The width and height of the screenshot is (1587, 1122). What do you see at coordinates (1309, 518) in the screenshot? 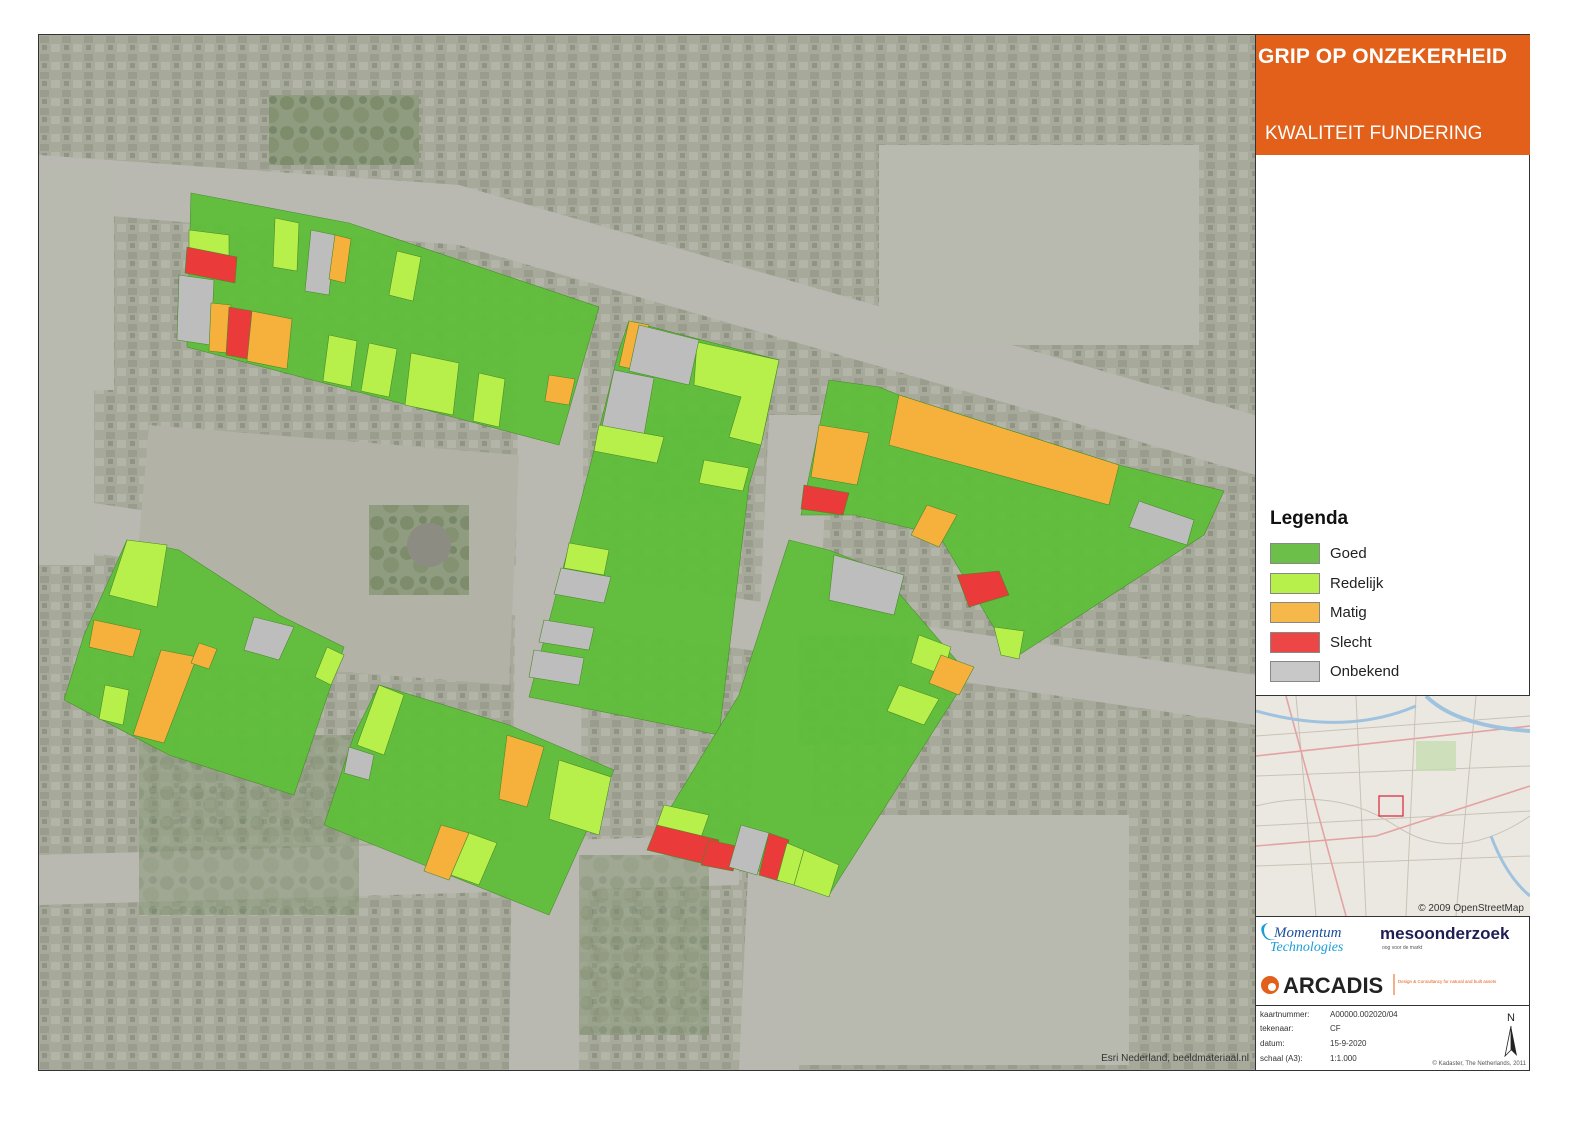
I see `legend-title: Legenda` at bounding box center [1309, 518].